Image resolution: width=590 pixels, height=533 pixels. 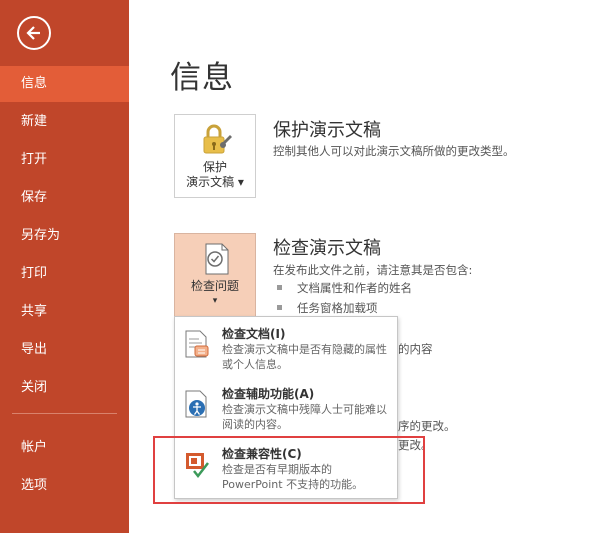 I want to click on menu-item-desc: 检查演示文稿中是否有隐藏的属性或个人信息。, so click(x=304, y=357).